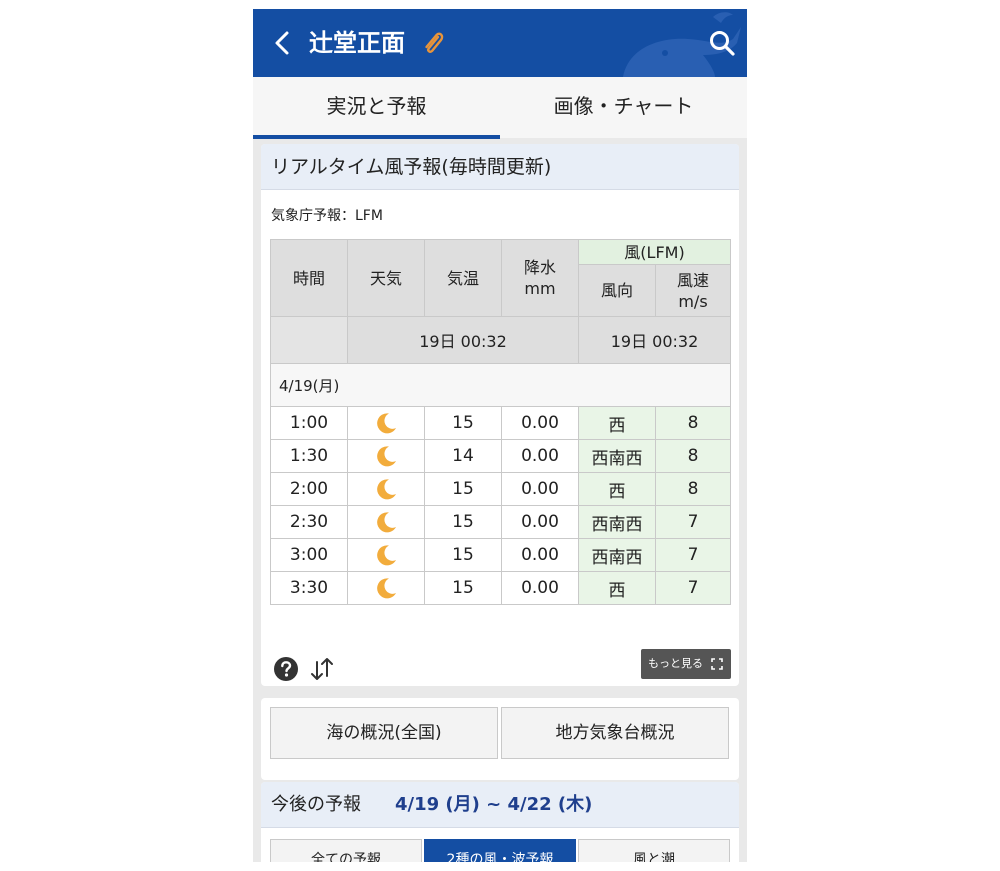 The image size is (1000, 871). Describe the element at coordinates (500, 850) in the screenshot. I see `forecast-tab-wind-wave: 2種の風・波予報` at that location.